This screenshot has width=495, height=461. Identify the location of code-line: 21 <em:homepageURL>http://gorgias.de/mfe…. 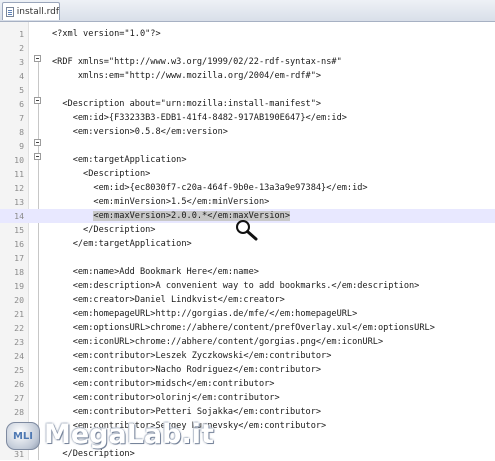
(247, 314).